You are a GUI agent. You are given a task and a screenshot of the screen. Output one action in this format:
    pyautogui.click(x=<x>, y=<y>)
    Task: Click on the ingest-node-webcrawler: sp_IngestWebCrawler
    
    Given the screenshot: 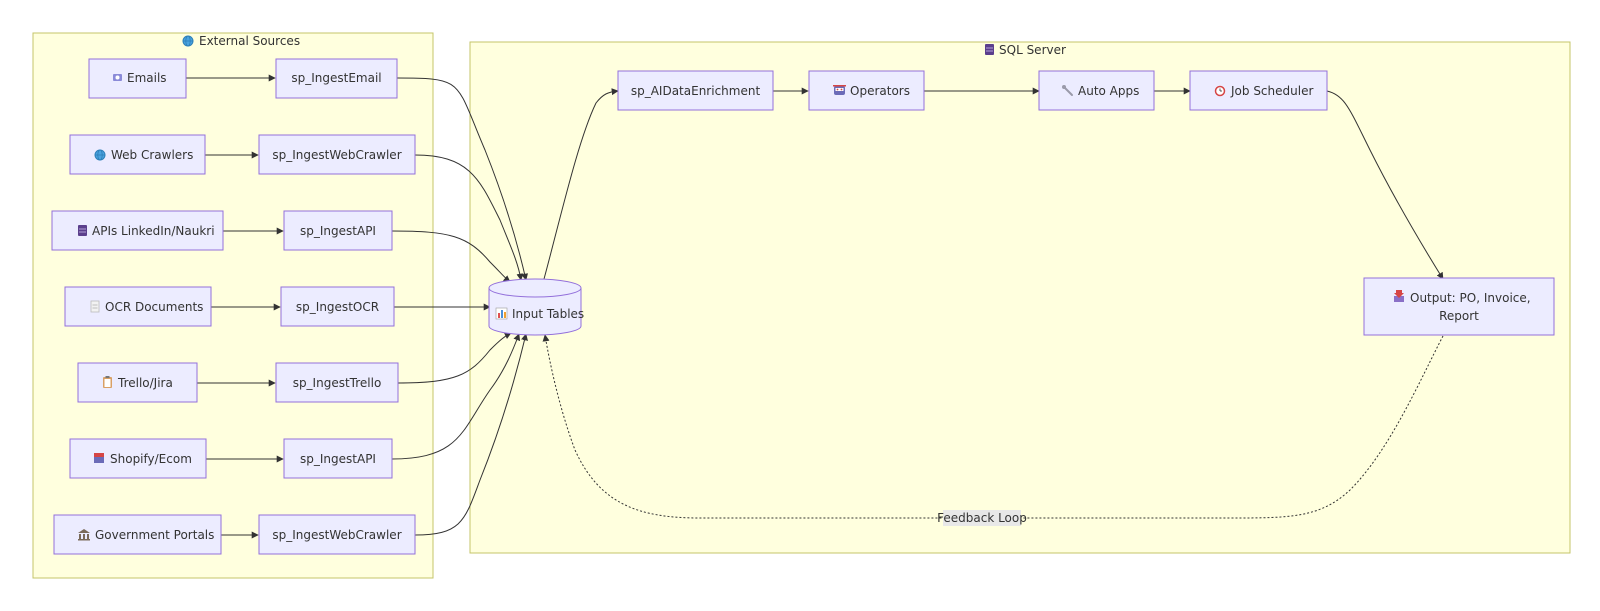 What is the action you would take?
    pyautogui.click(x=337, y=154)
    